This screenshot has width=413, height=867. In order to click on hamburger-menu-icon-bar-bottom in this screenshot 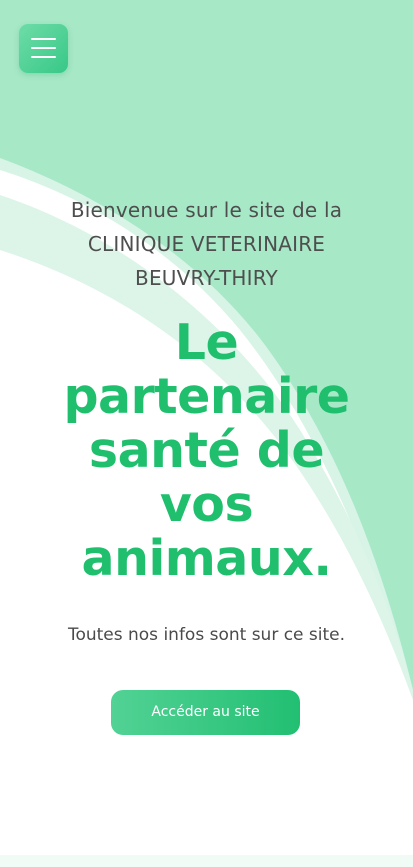, I will do `click(43, 57)`.